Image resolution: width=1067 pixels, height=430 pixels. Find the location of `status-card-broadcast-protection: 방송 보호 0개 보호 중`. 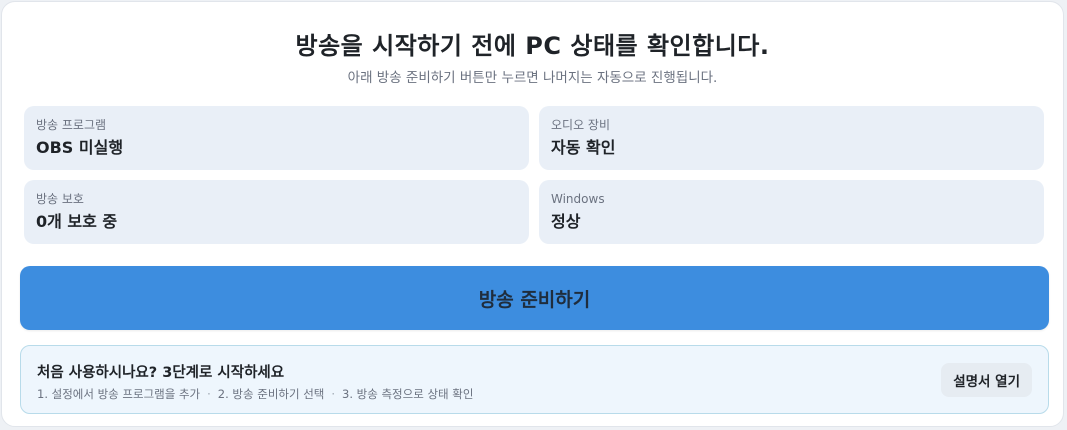

status-card-broadcast-protection: 방송 보호 0개 보호 중 is located at coordinates (276, 212).